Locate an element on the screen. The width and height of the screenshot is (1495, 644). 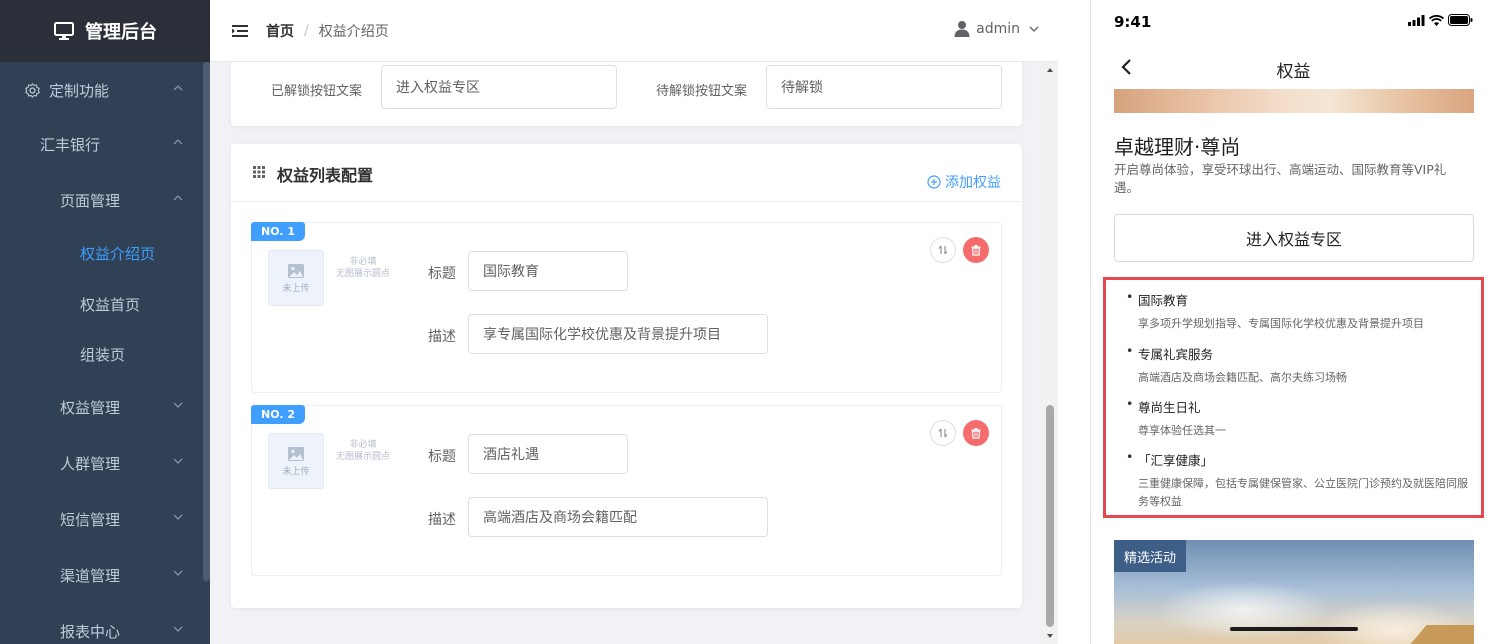
button-label: 进入权益专区 is located at coordinates (1293, 239).